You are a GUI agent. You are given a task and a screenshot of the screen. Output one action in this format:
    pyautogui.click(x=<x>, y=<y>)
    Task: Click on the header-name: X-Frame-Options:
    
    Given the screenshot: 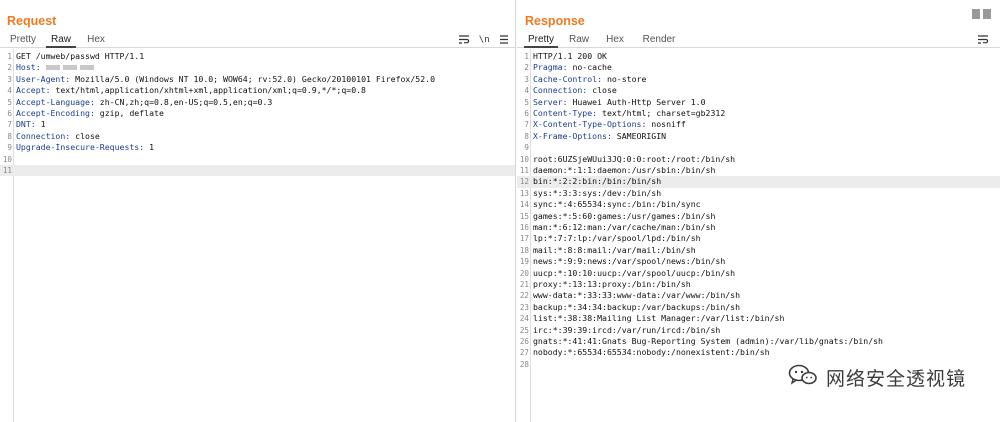 What is the action you would take?
    pyautogui.click(x=572, y=135)
    